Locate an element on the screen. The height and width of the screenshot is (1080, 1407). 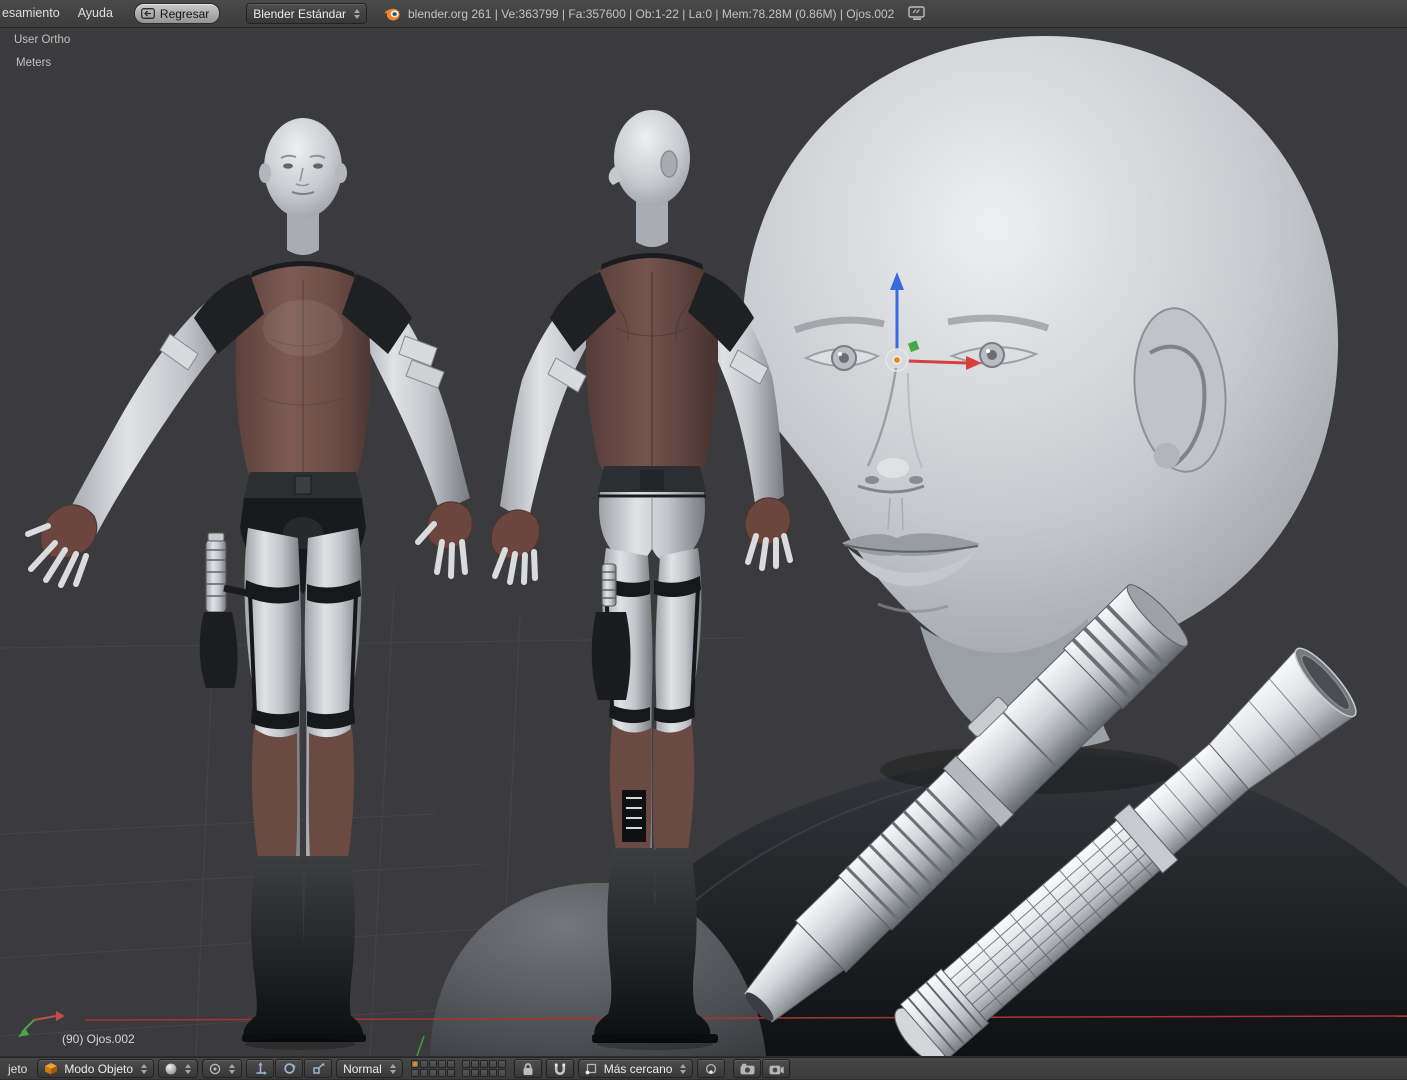
back-button: Regresar is located at coordinates (177, 13).